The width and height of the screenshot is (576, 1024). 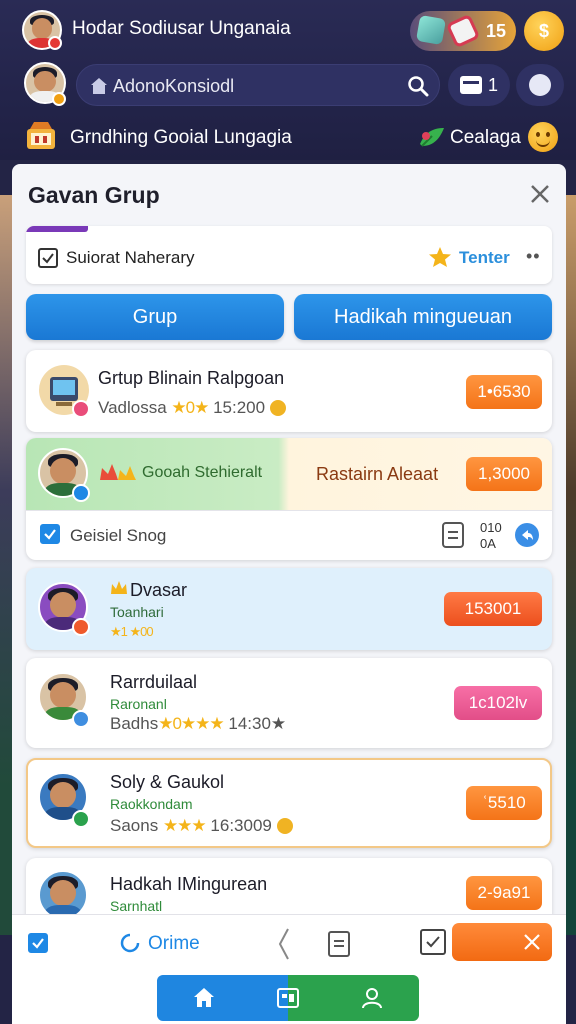 What do you see at coordinates (154, 682) in the screenshot?
I see `group-name: Rarrduilaal` at bounding box center [154, 682].